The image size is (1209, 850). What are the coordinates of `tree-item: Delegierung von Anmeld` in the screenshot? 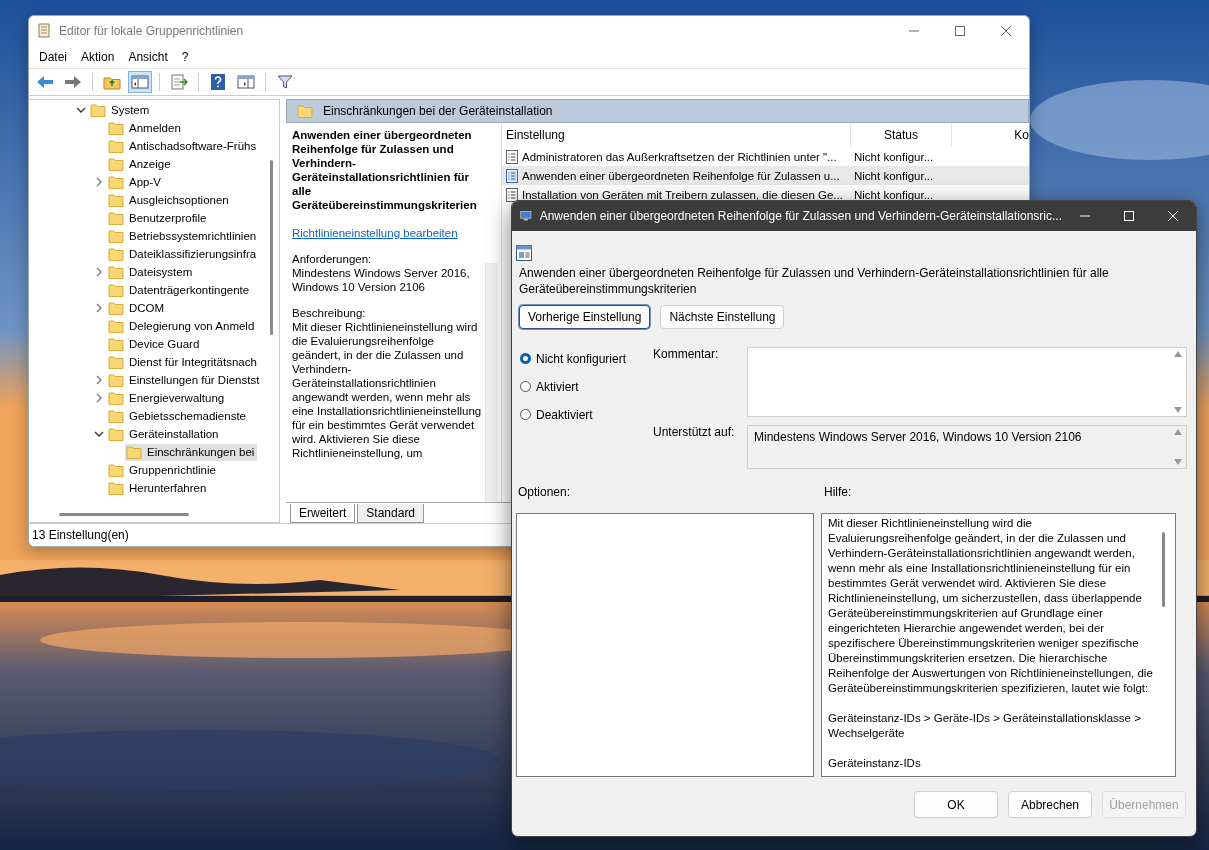 It's located at (182, 326).